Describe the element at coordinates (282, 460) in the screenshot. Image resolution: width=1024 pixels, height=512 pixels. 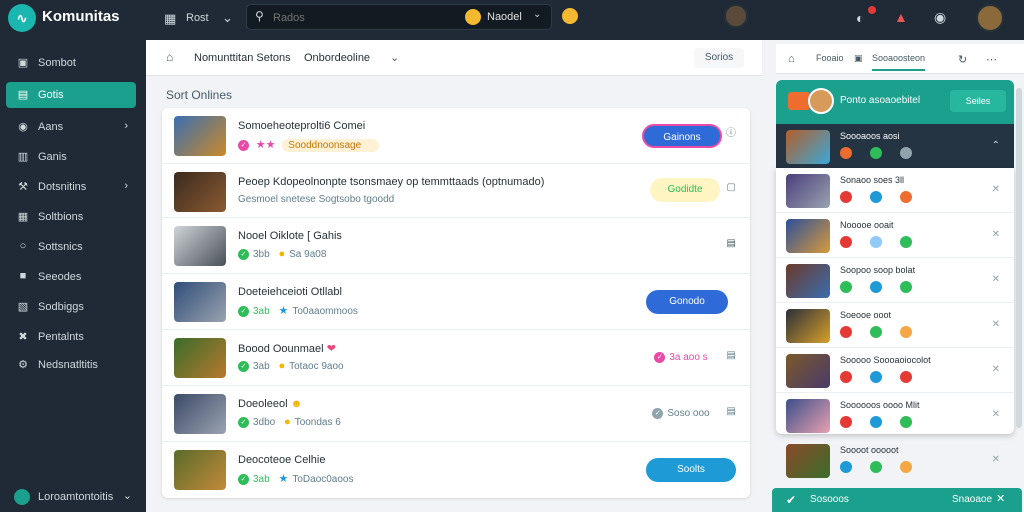
I see `item-title: Deocoteoe Celhie` at that location.